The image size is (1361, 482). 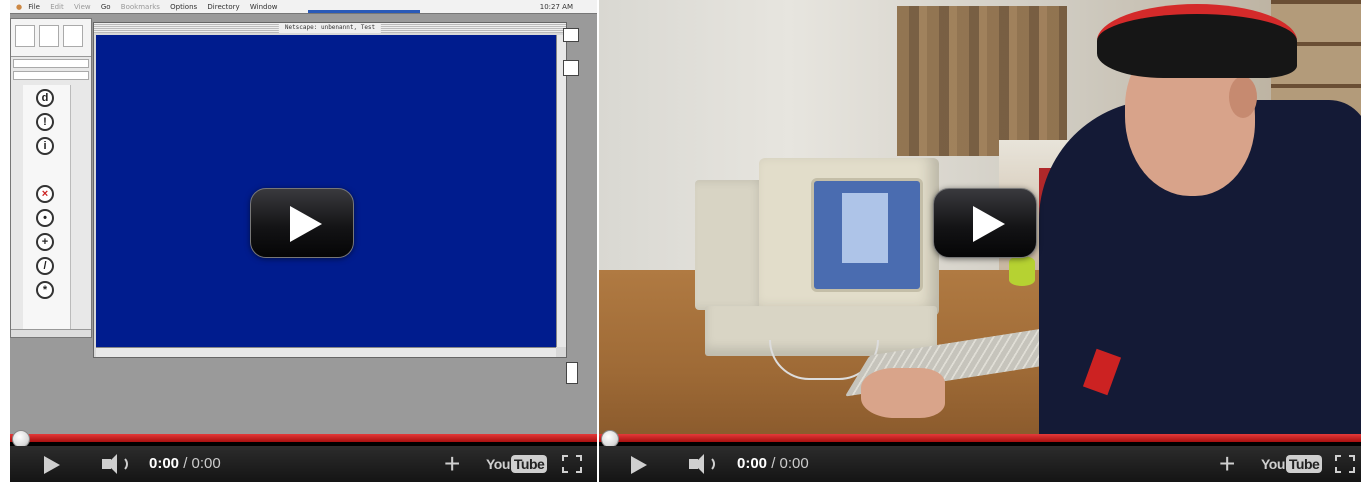 I want to click on star-icon: *, so click(x=45, y=290).